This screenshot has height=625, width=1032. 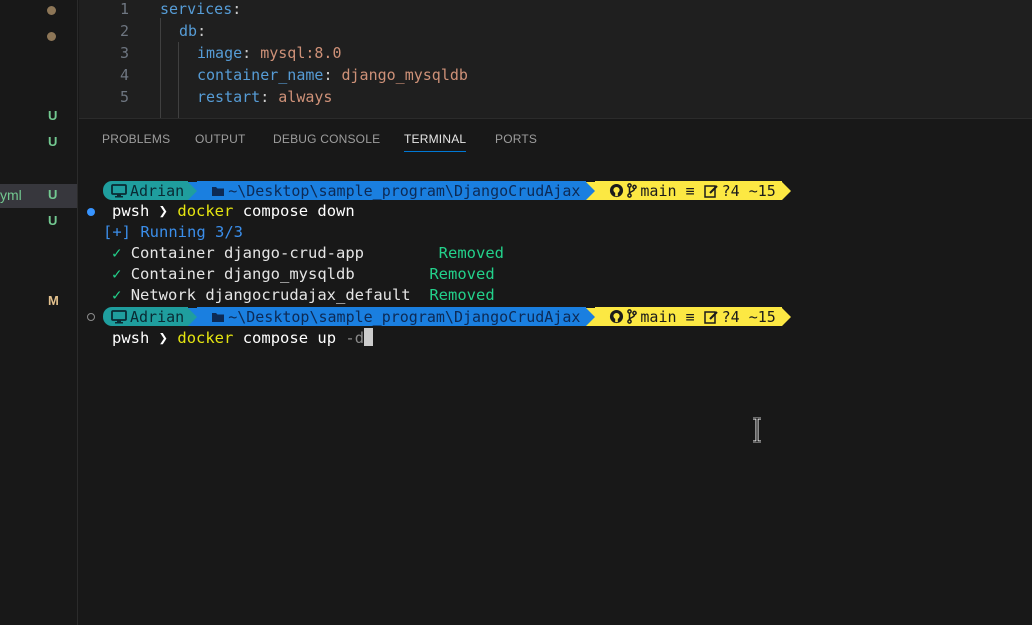 I want to click on command-input-line: pwsh ❯ docker compose up -d, so click(x=572, y=338).